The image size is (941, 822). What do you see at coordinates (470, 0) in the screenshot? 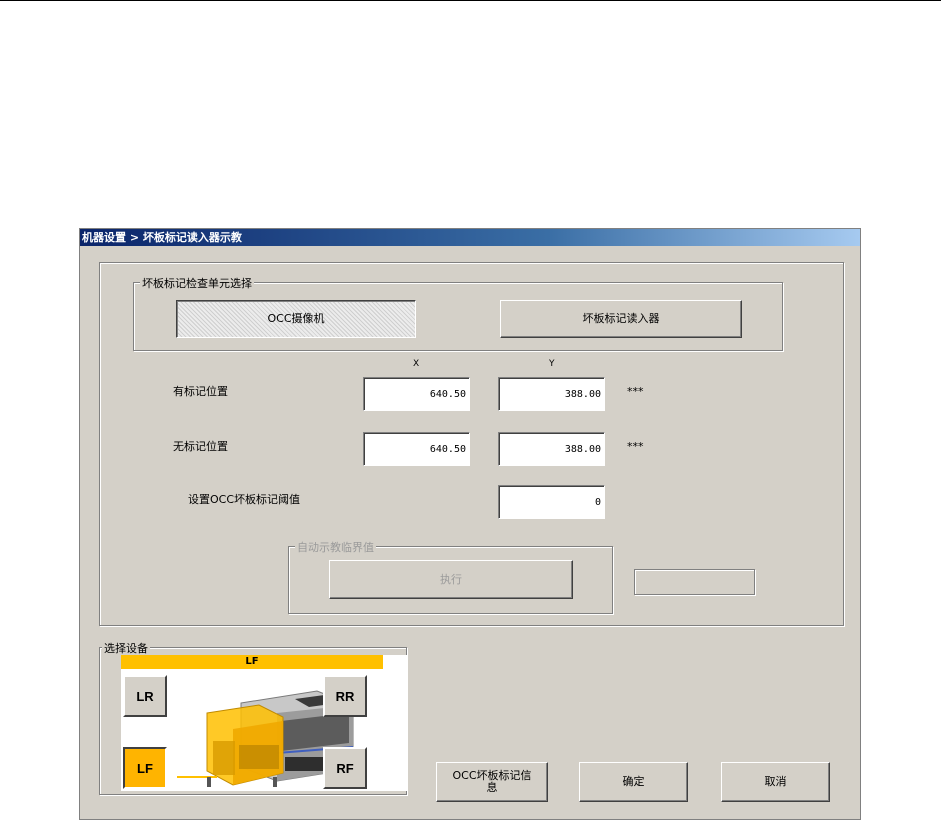
I see `page-top-rule` at bounding box center [470, 0].